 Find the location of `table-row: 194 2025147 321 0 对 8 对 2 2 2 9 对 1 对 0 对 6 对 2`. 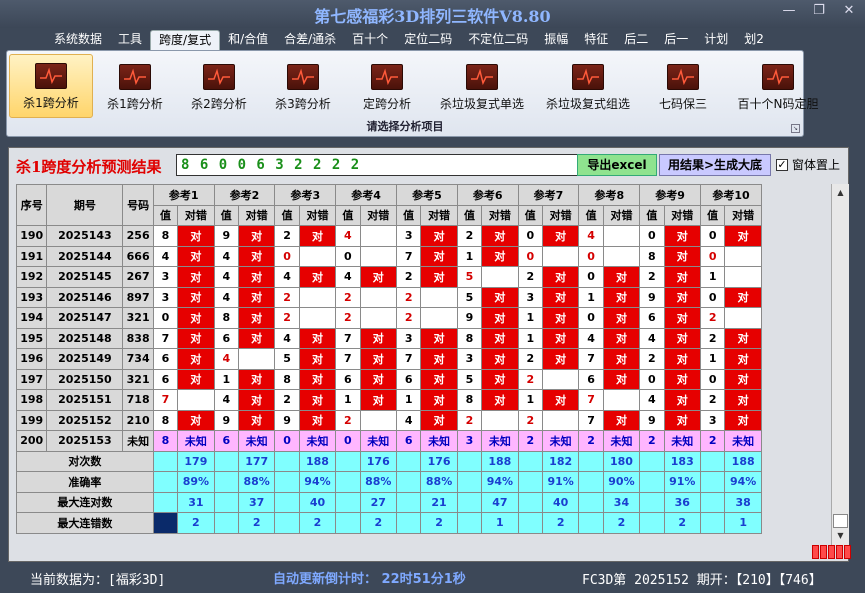

table-row: 194 2025147 321 0 对 8 对 2 2 2 9 对 1 对 0 对 6 对 2 is located at coordinates (389, 318).